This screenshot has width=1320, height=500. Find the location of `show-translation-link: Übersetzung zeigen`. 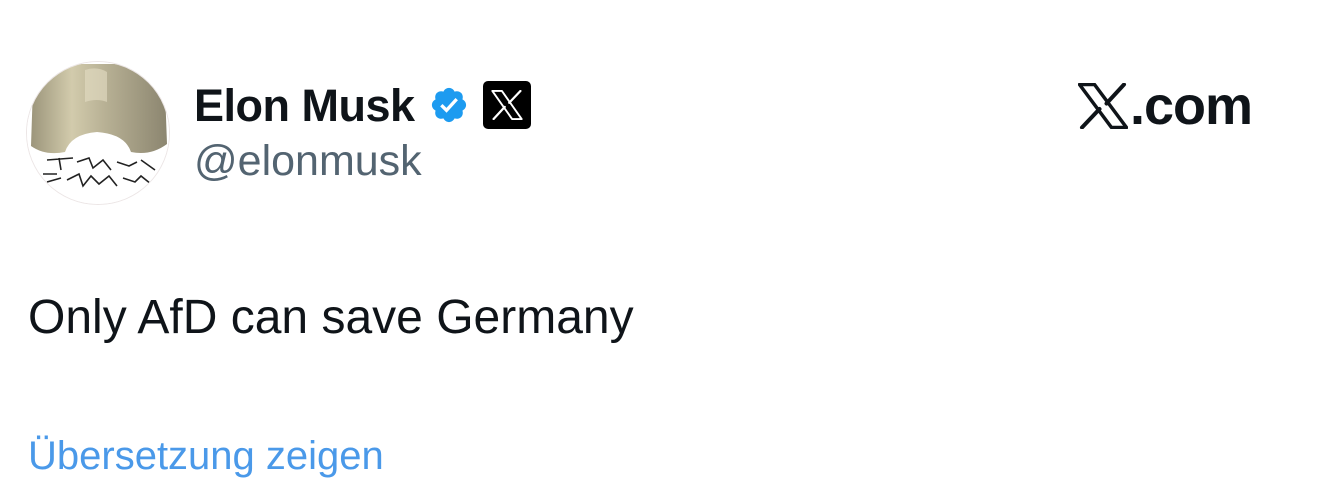

show-translation-link: Übersetzung zeigen is located at coordinates (206, 456).